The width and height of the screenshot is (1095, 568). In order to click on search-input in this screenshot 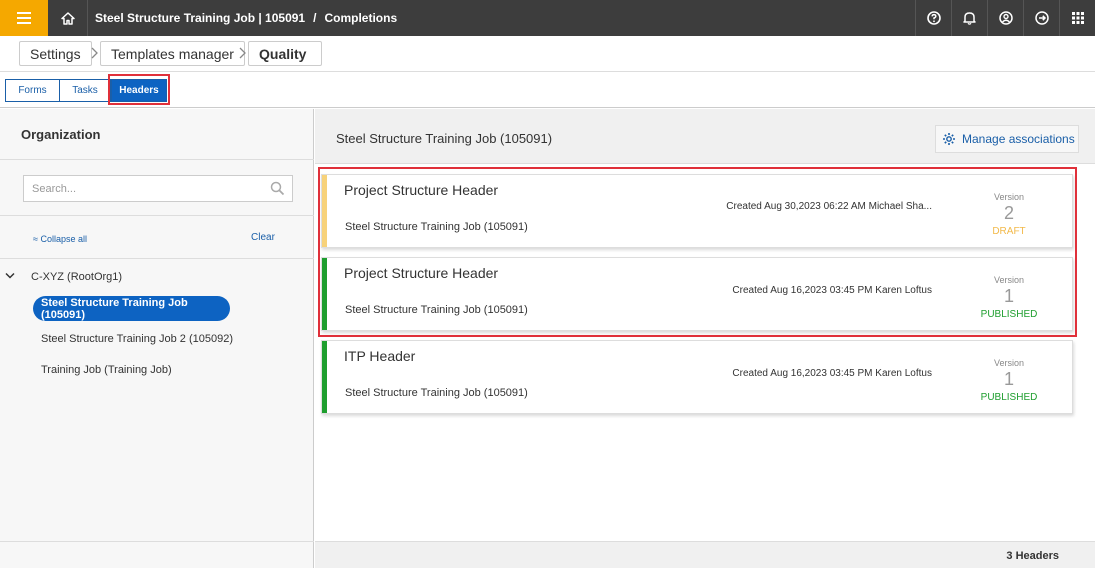, I will do `click(139, 188)`.